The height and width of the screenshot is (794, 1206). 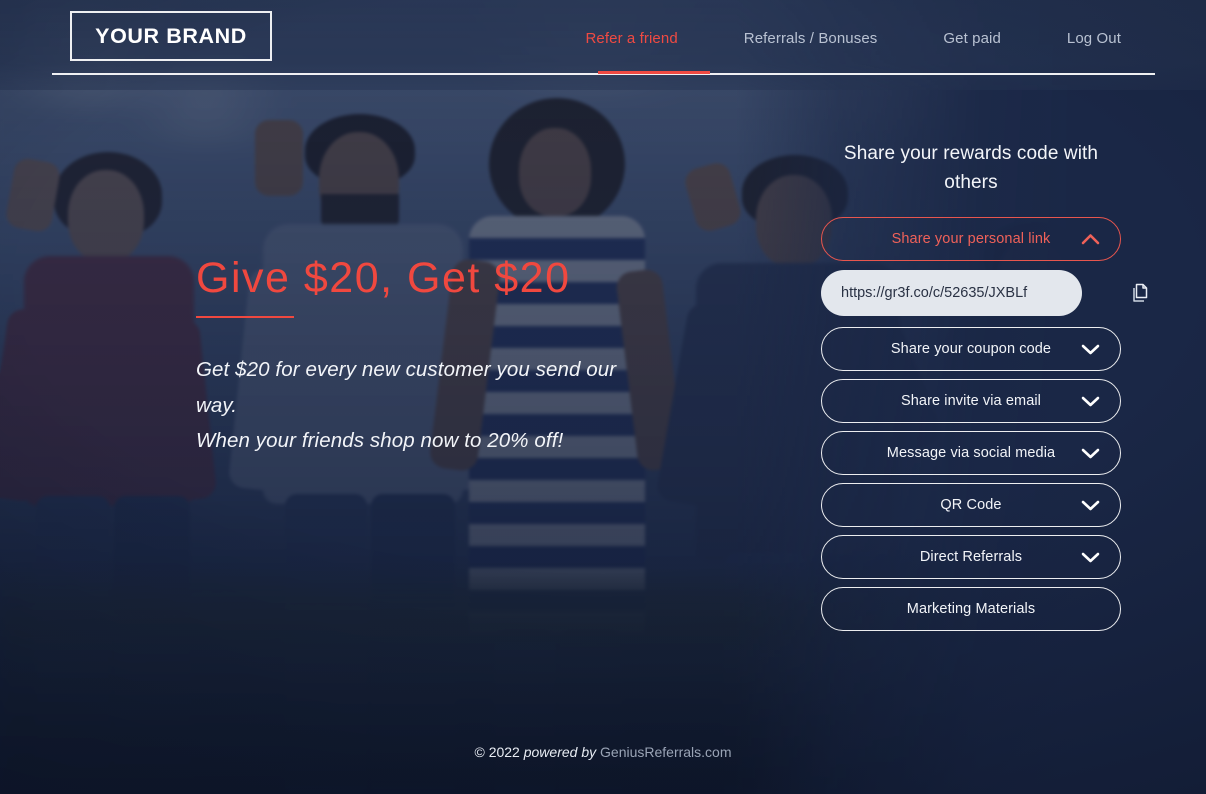 I want to click on direct-referrals-button: Direct Referrals, so click(x=971, y=556).